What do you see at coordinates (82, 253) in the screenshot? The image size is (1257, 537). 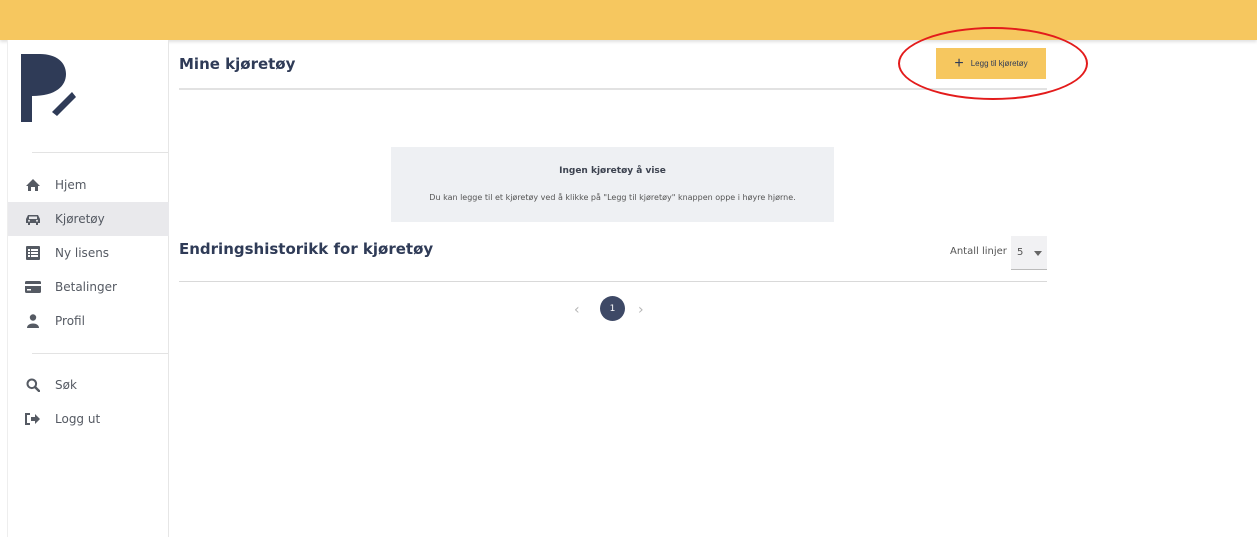 I see `sidebar-item-label: Ny lisens` at bounding box center [82, 253].